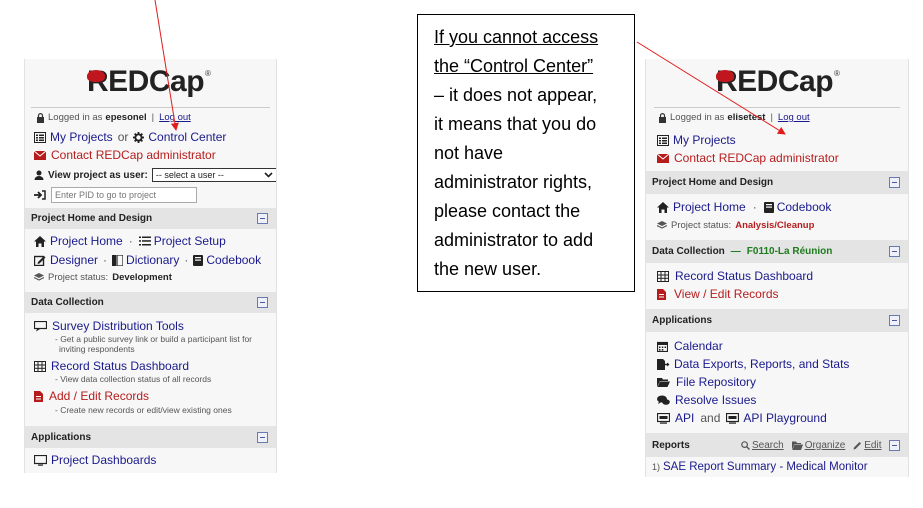 This screenshot has width=923, height=508. Describe the element at coordinates (777, 320) in the screenshot. I see `section-applications: Applications` at that location.